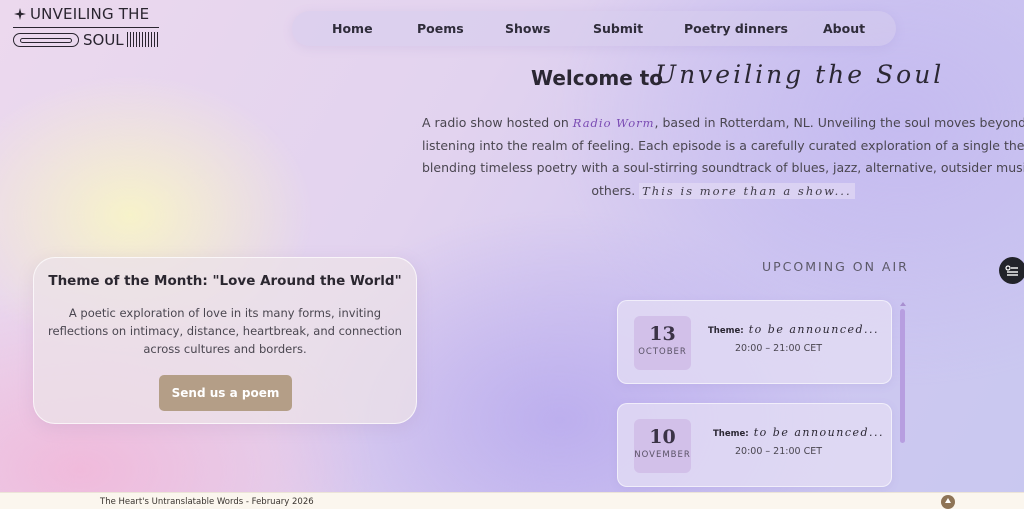  Describe the element at coordinates (662, 334) in the screenshot. I see `date-day: 13` at that location.